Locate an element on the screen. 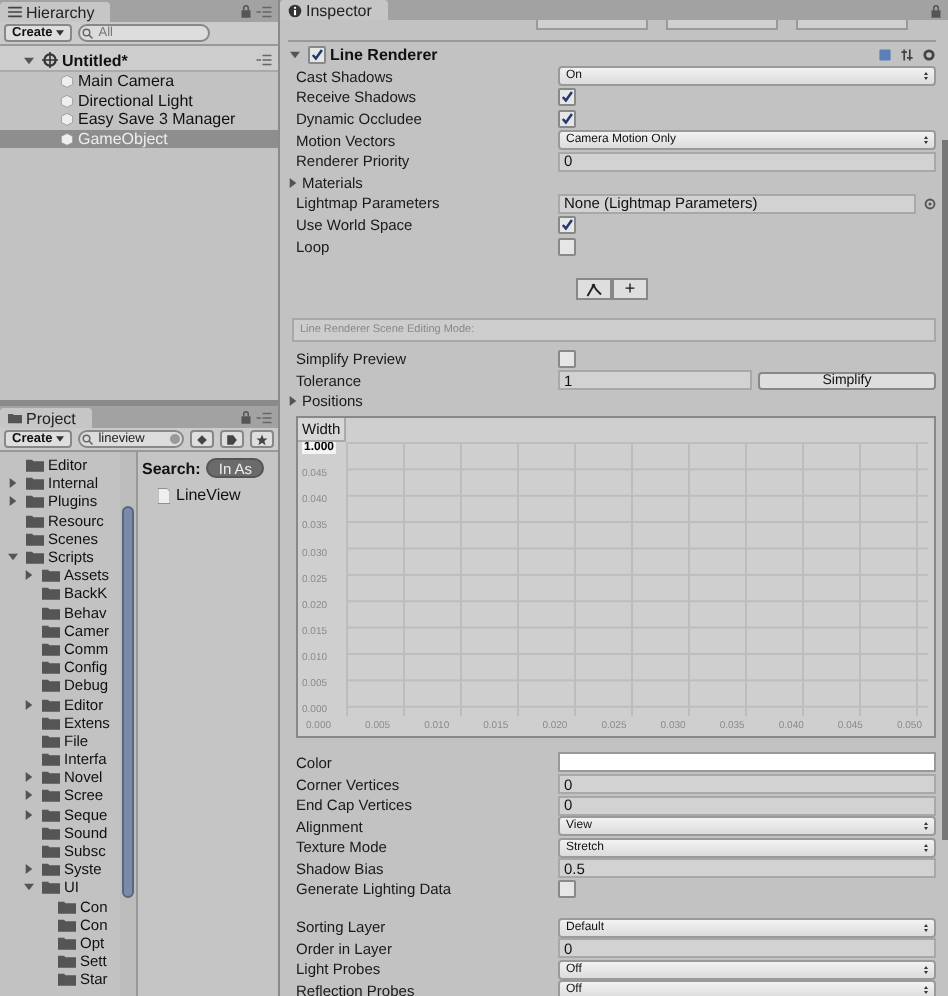  edit-points-button is located at coordinates (594, 289).